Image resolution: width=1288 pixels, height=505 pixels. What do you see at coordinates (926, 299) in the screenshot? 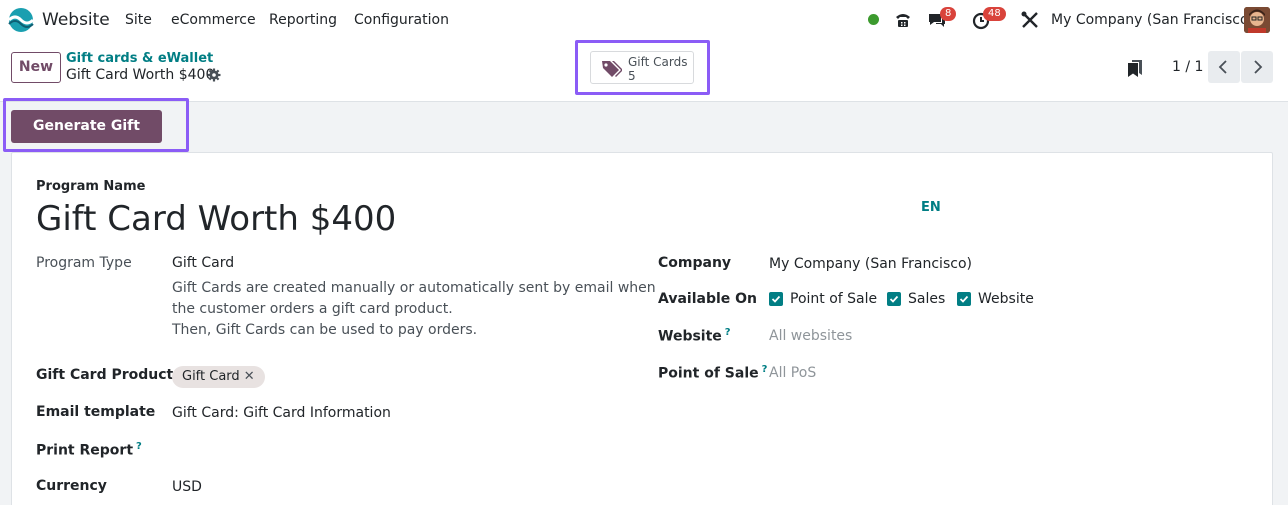
I see `sales-option: Sales` at bounding box center [926, 299].